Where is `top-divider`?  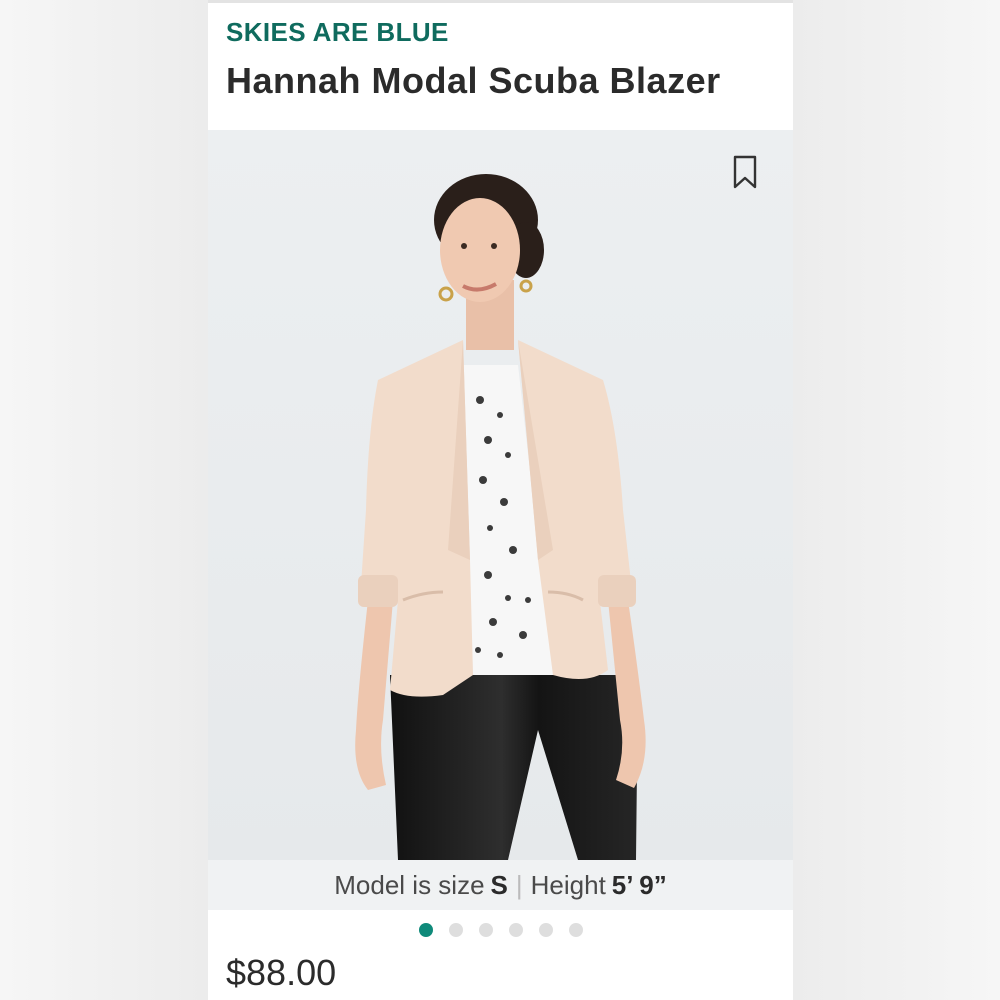 top-divider is located at coordinates (500, 1).